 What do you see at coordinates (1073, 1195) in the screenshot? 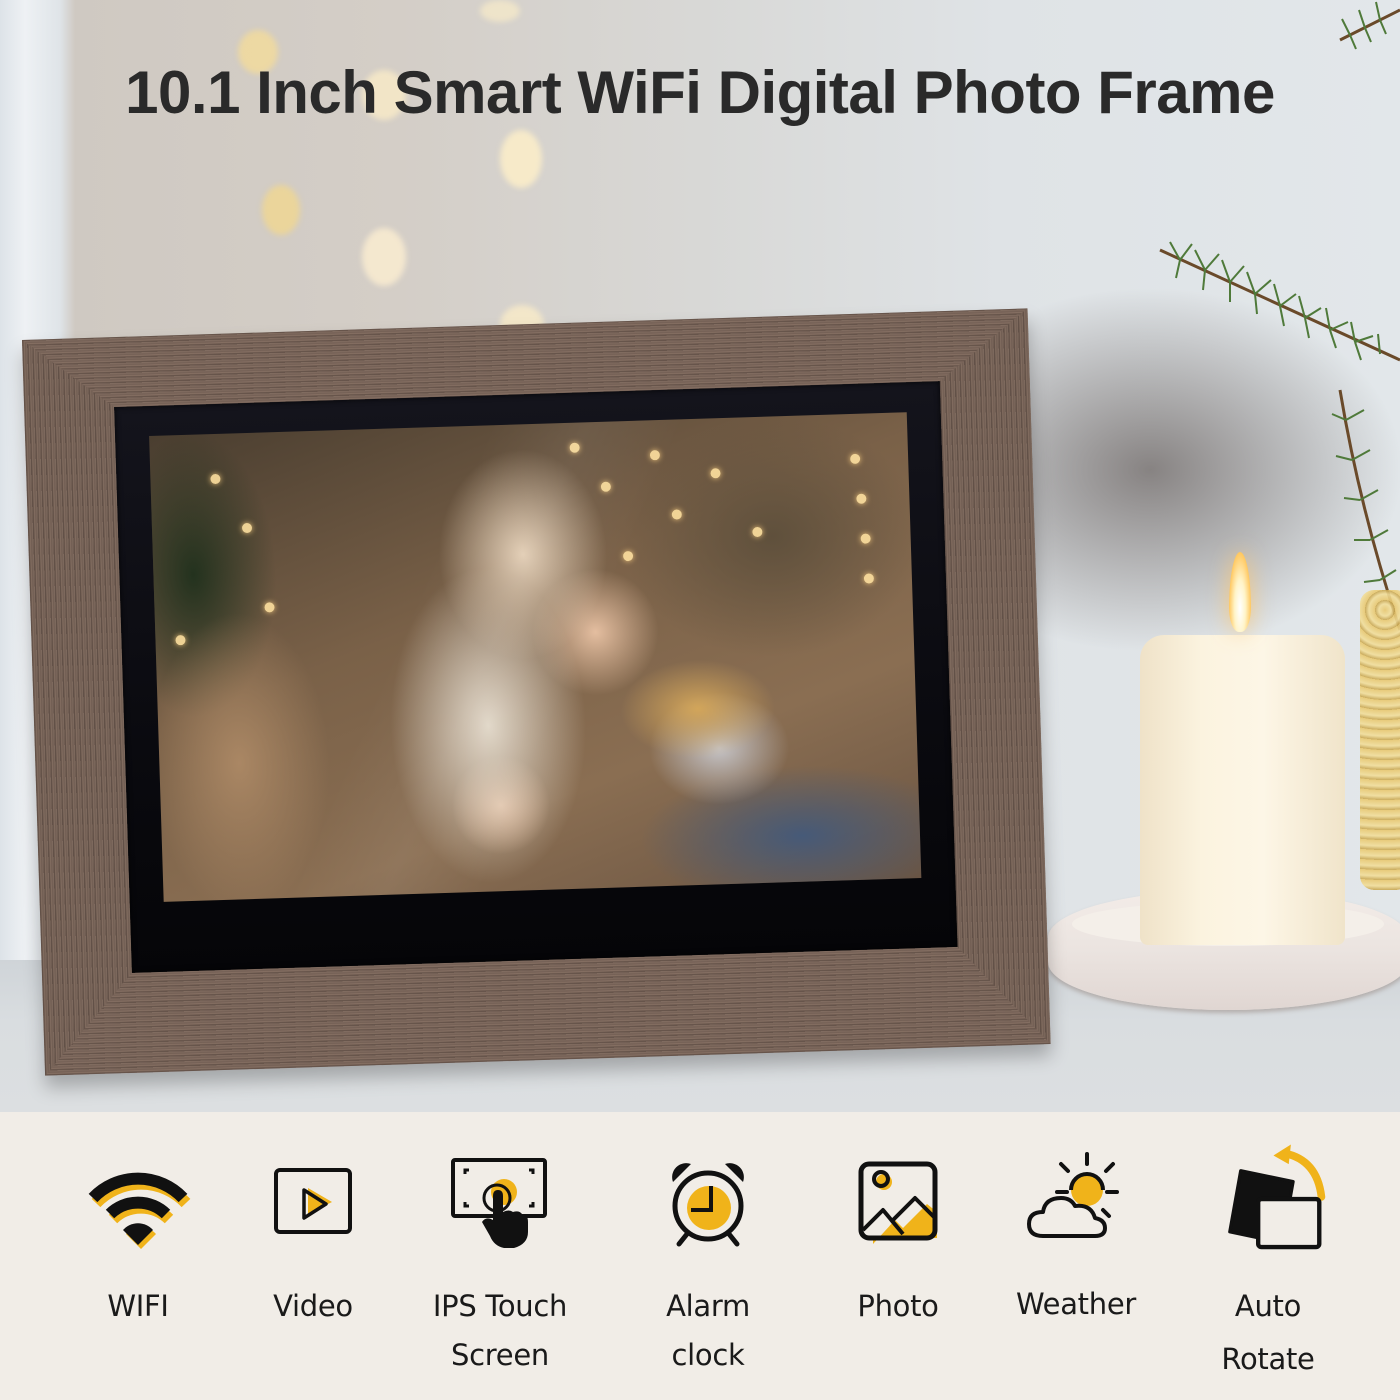
I see `weather-icon` at bounding box center [1073, 1195].